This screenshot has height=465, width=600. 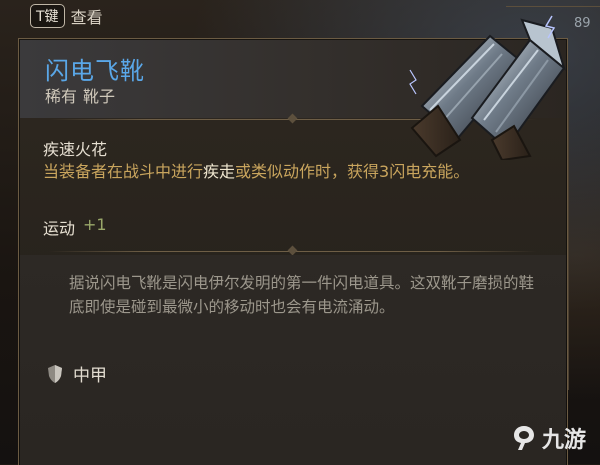 What do you see at coordinates (564, 440) in the screenshot?
I see `watermark-text: 九游` at bounding box center [564, 440].